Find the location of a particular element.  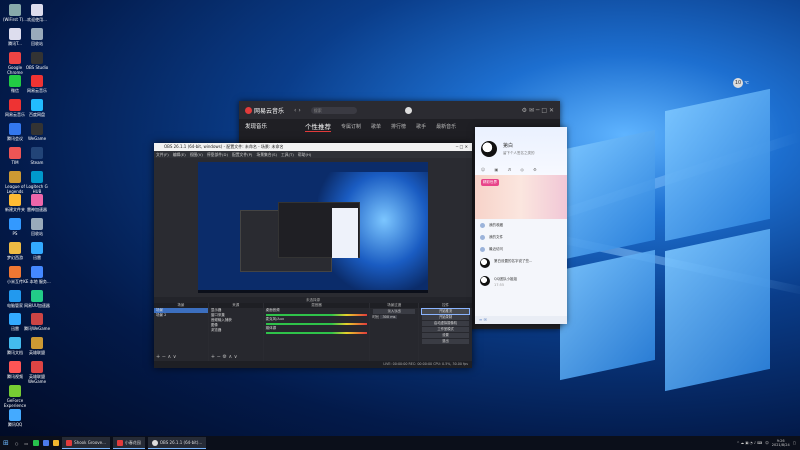

tab-artists: 歌手 is located at coordinates (421, 126).